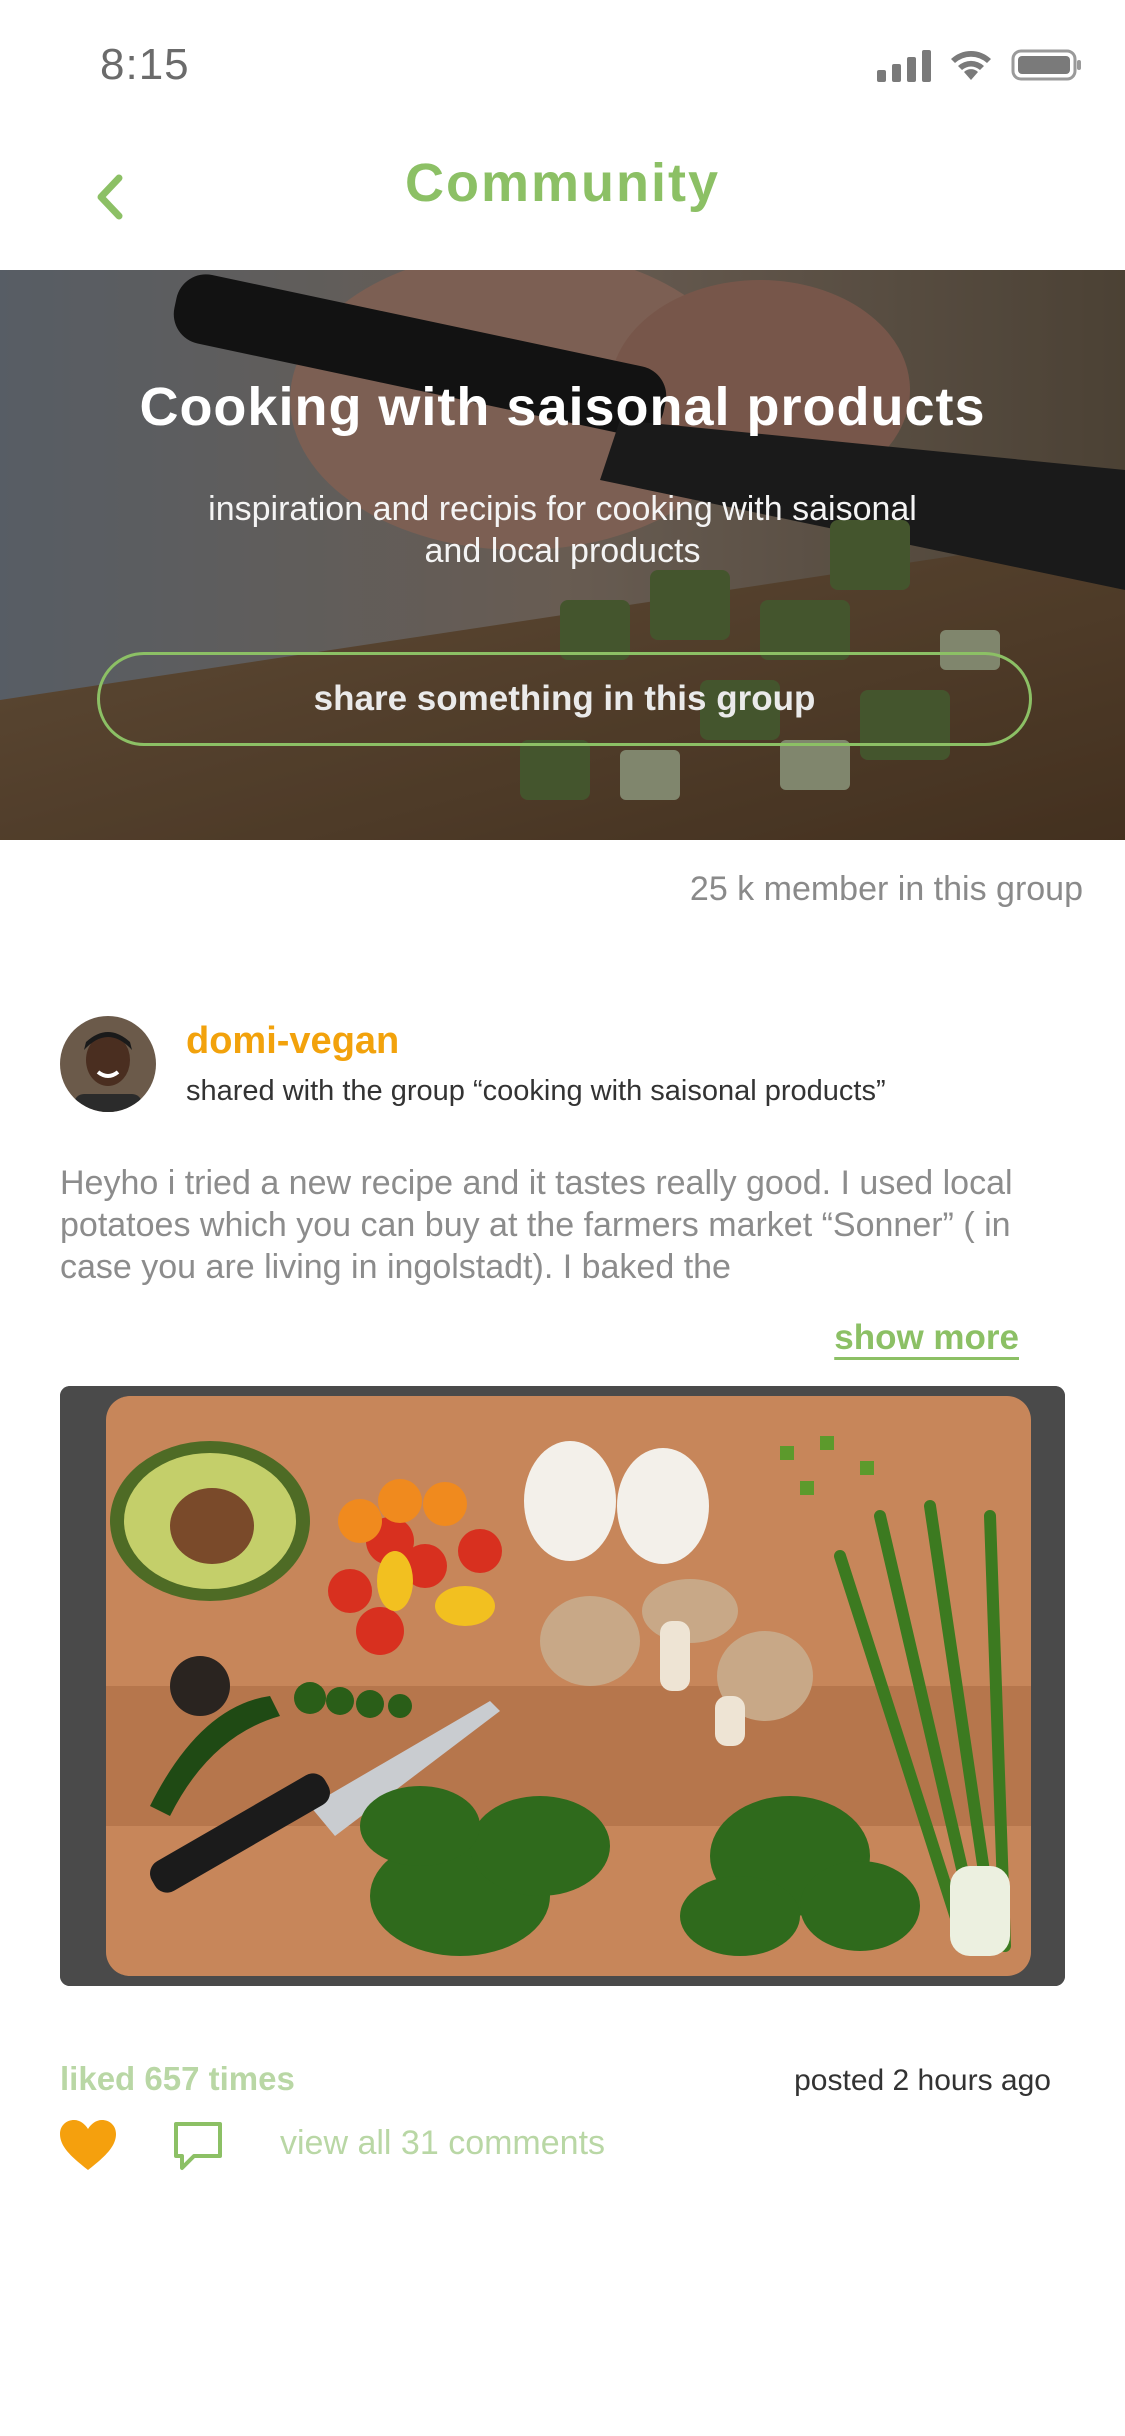  What do you see at coordinates (971, 65) in the screenshot?
I see `wifi-icon` at bounding box center [971, 65].